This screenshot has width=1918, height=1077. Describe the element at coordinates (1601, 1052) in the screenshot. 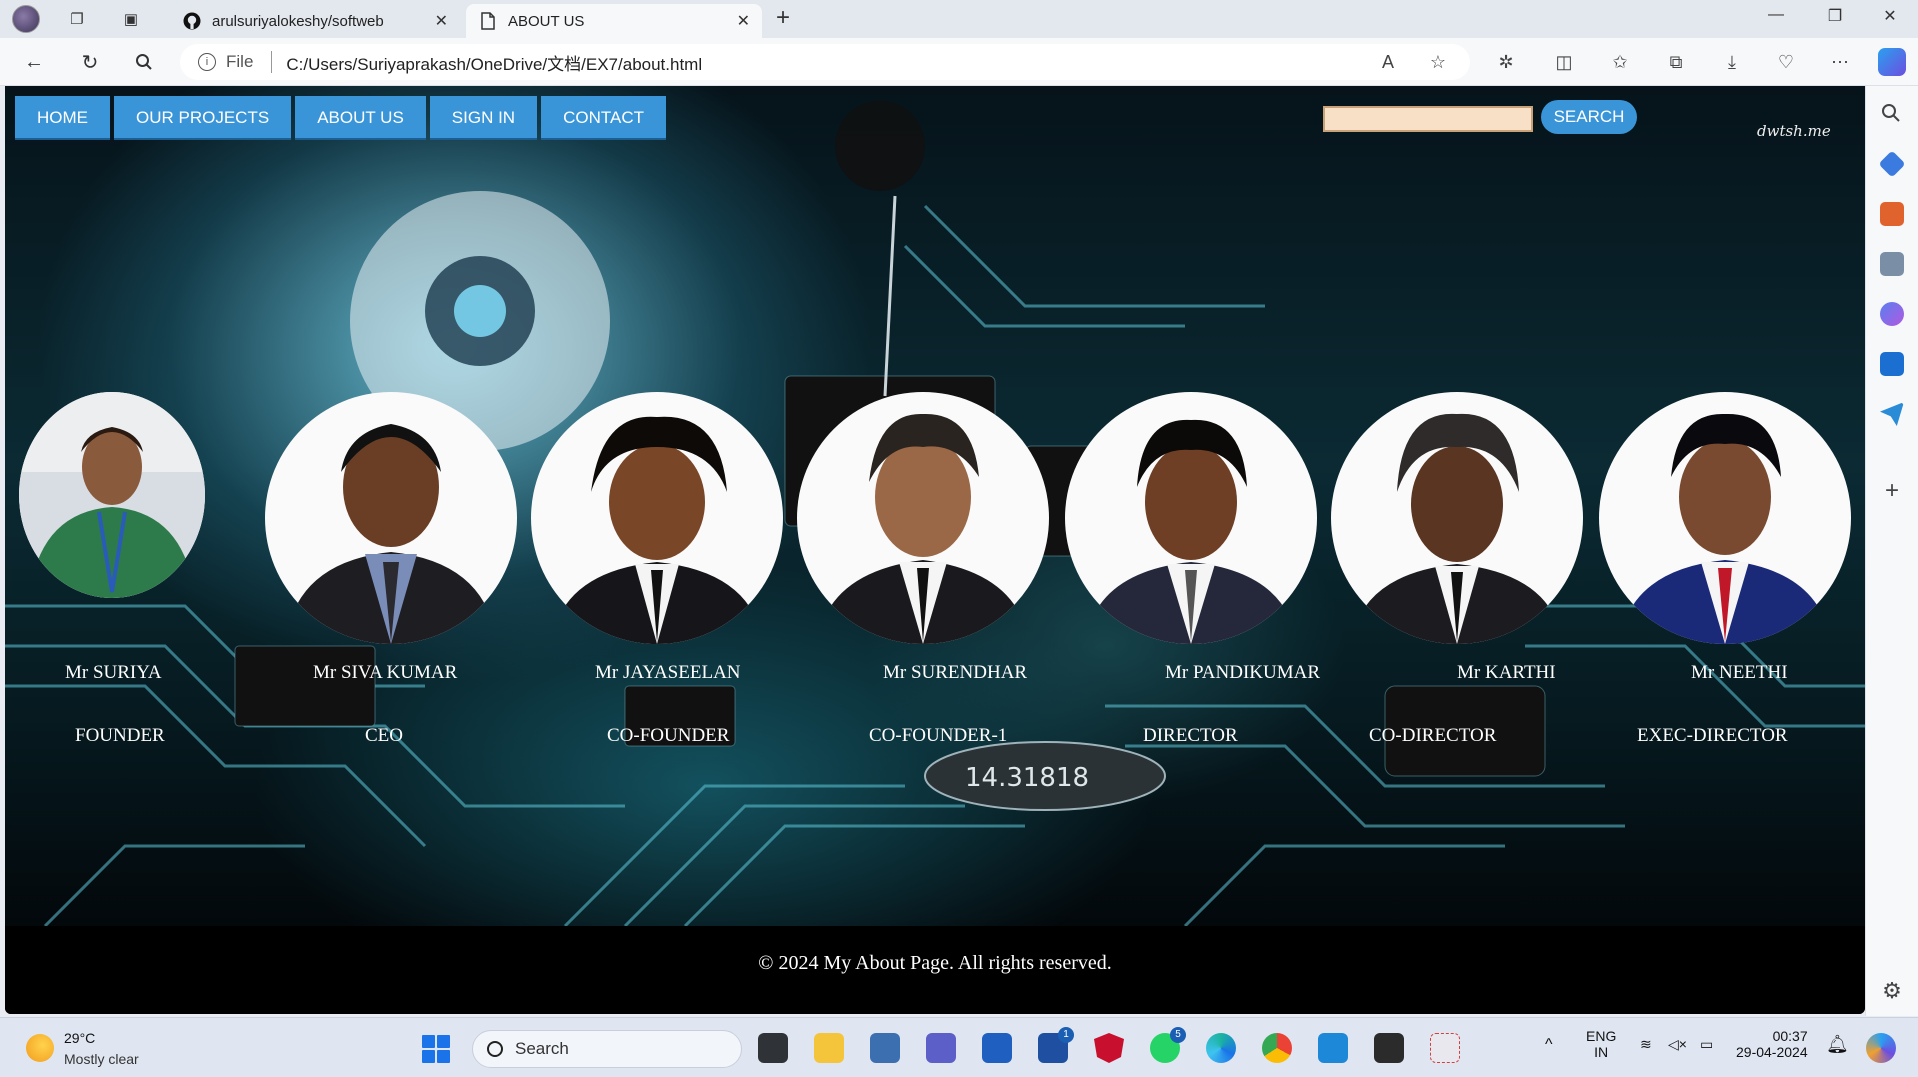

I see `lang-line-2: IN` at that location.